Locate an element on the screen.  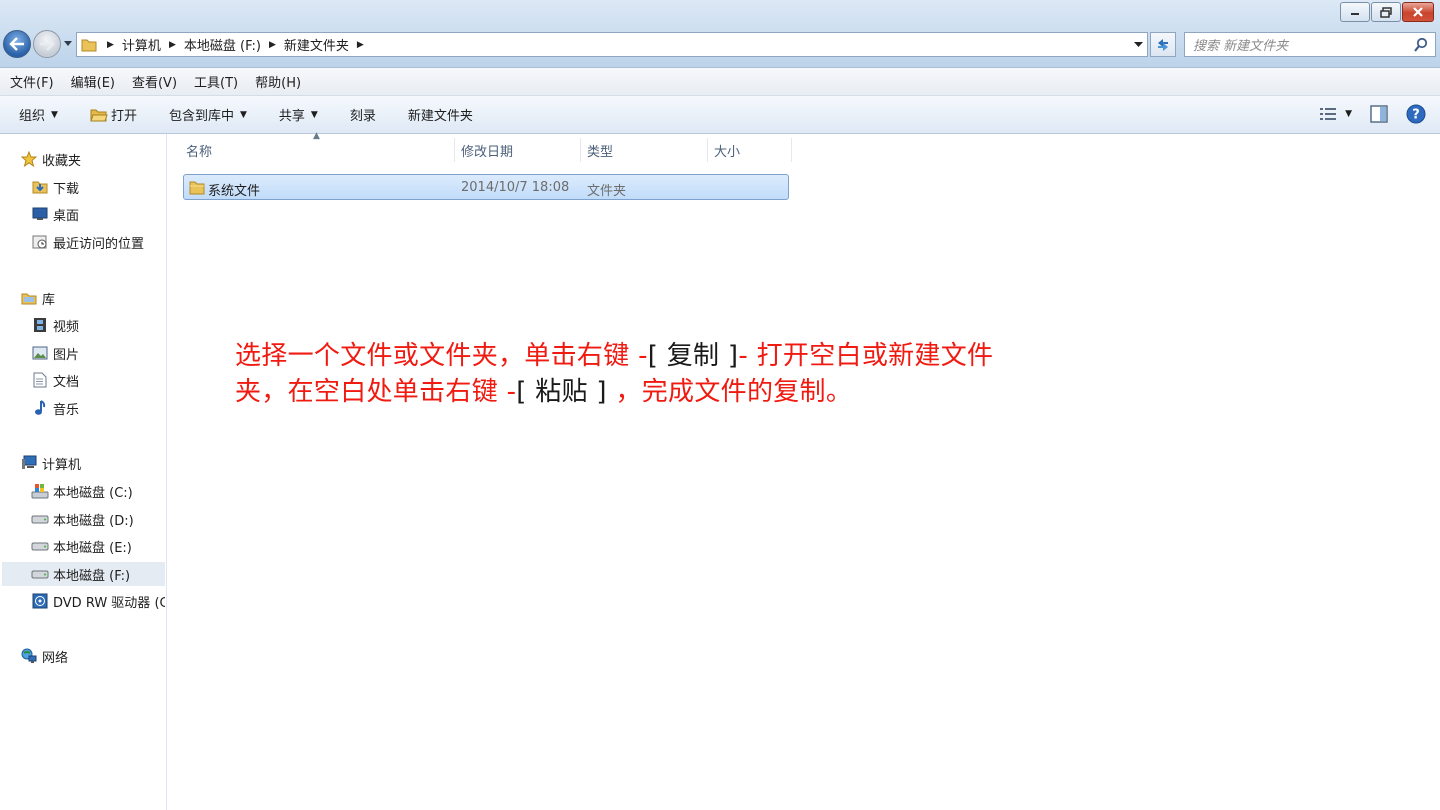
recent-pages-dropdown is located at coordinates (68, 44).